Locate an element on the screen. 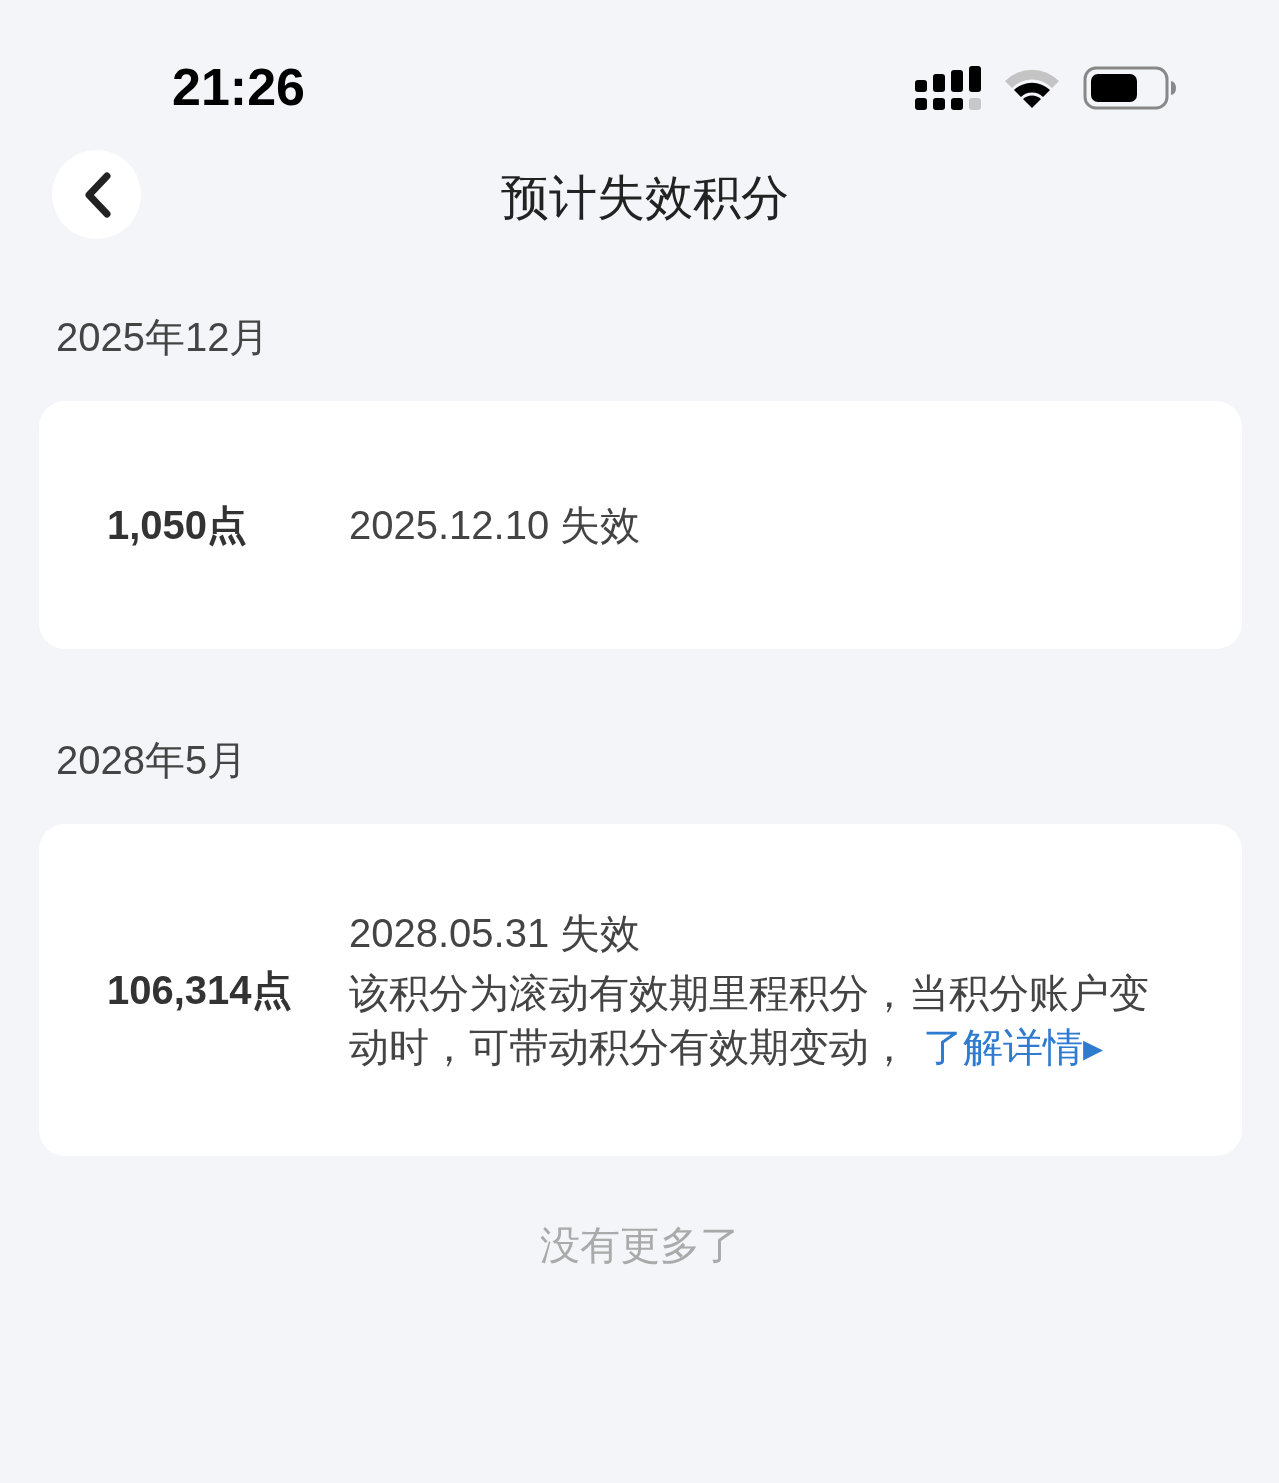 This screenshot has width=1279, height=1483. page-title: 预计失效积分 is located at coordinates (644, 198).